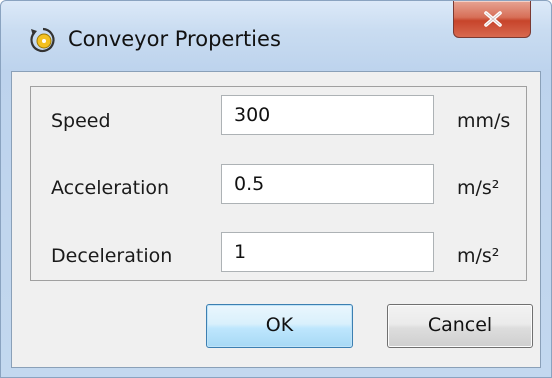 This screenshot has width=552, height=378. What do you see at coordinates (327, 184) in the screenshot?
I see `acceleration-input` at bounding box center [327, 184].